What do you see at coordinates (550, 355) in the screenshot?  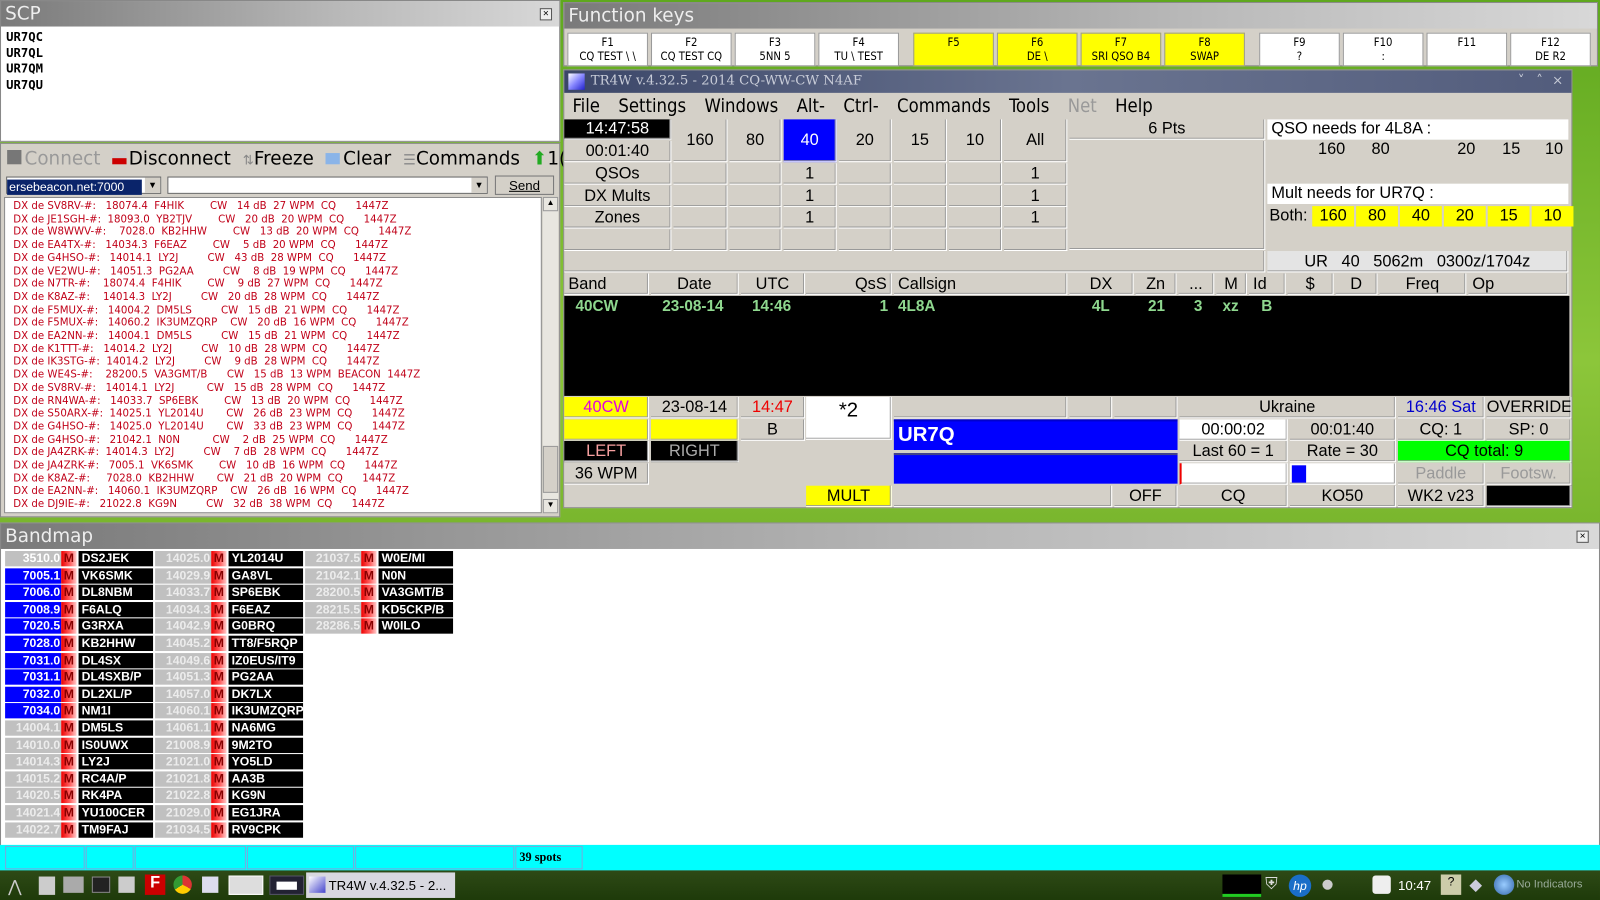 I see `cluster-scrollbar: ▲ ▼` at bounding box center [550, 355].